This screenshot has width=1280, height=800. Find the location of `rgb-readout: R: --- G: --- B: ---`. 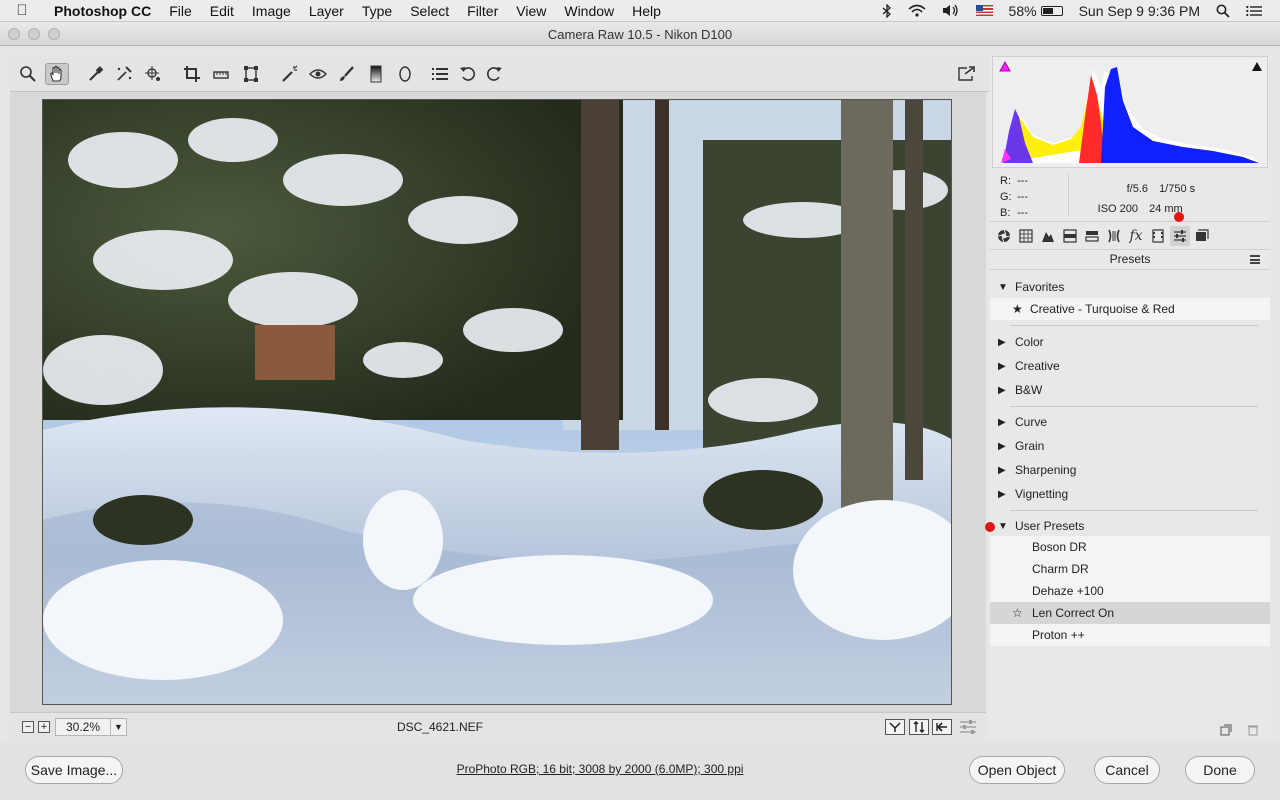

rgb-readout: R: --- G: --- B: --- is located at coordinates (1014, 197).